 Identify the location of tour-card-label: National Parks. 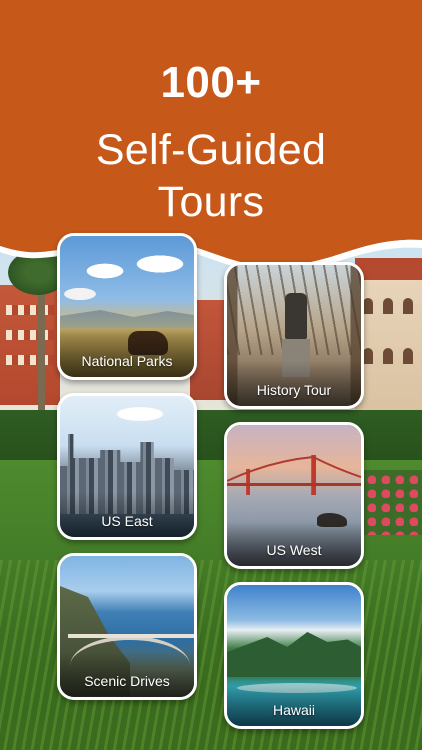
(127, 361).